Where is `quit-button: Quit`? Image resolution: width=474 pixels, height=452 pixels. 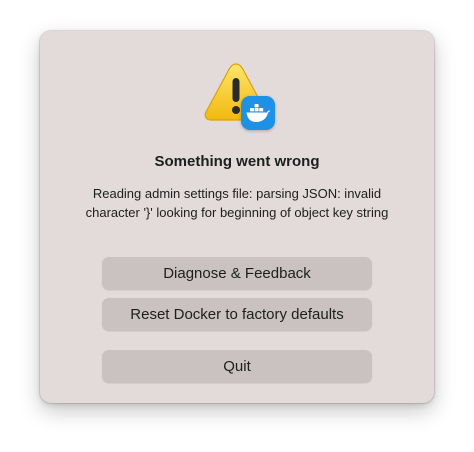
quit-button: Quit is located at coordinates (237, 366).